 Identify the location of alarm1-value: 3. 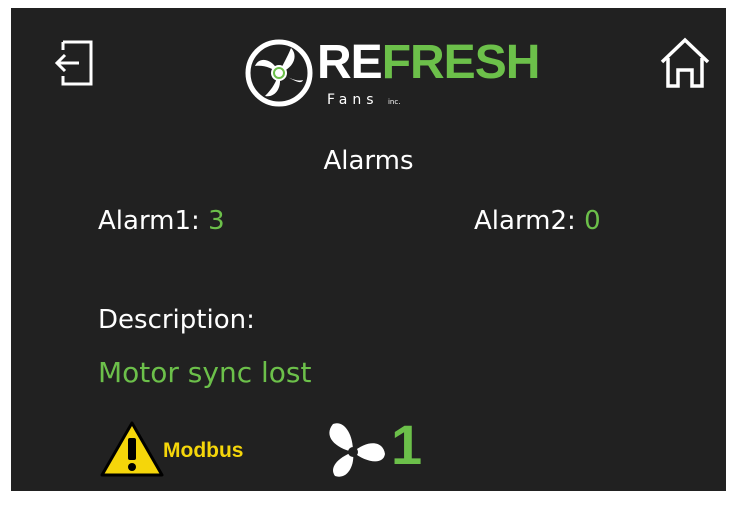
(216, 221).